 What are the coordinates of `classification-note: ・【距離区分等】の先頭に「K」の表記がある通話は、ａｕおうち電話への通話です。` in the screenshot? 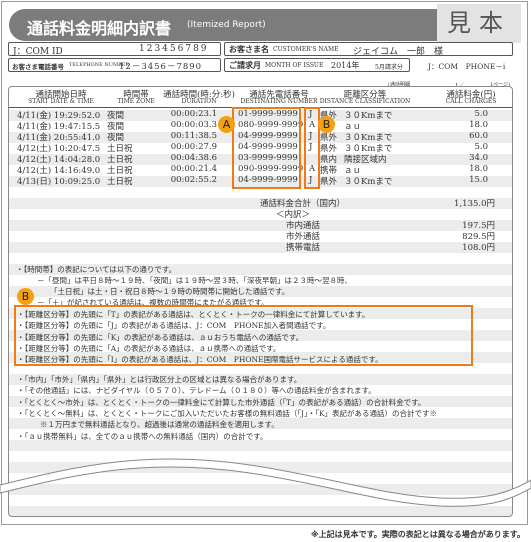 It's located at (160, 337).